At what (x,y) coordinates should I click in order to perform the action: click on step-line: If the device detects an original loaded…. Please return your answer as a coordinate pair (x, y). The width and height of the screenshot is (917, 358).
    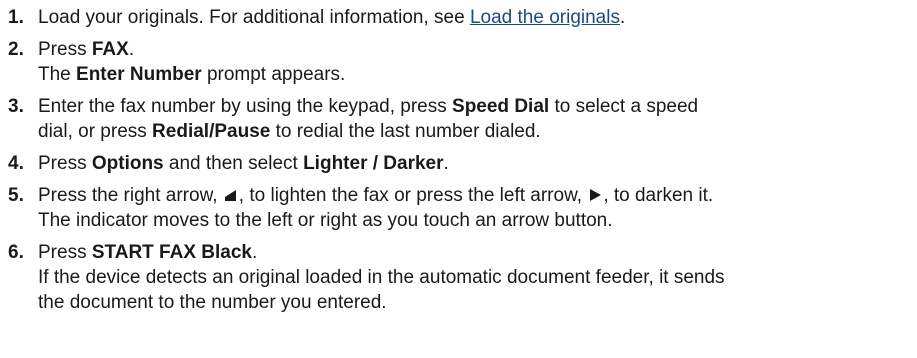
    Looking at the image, I should click on (381, 277).